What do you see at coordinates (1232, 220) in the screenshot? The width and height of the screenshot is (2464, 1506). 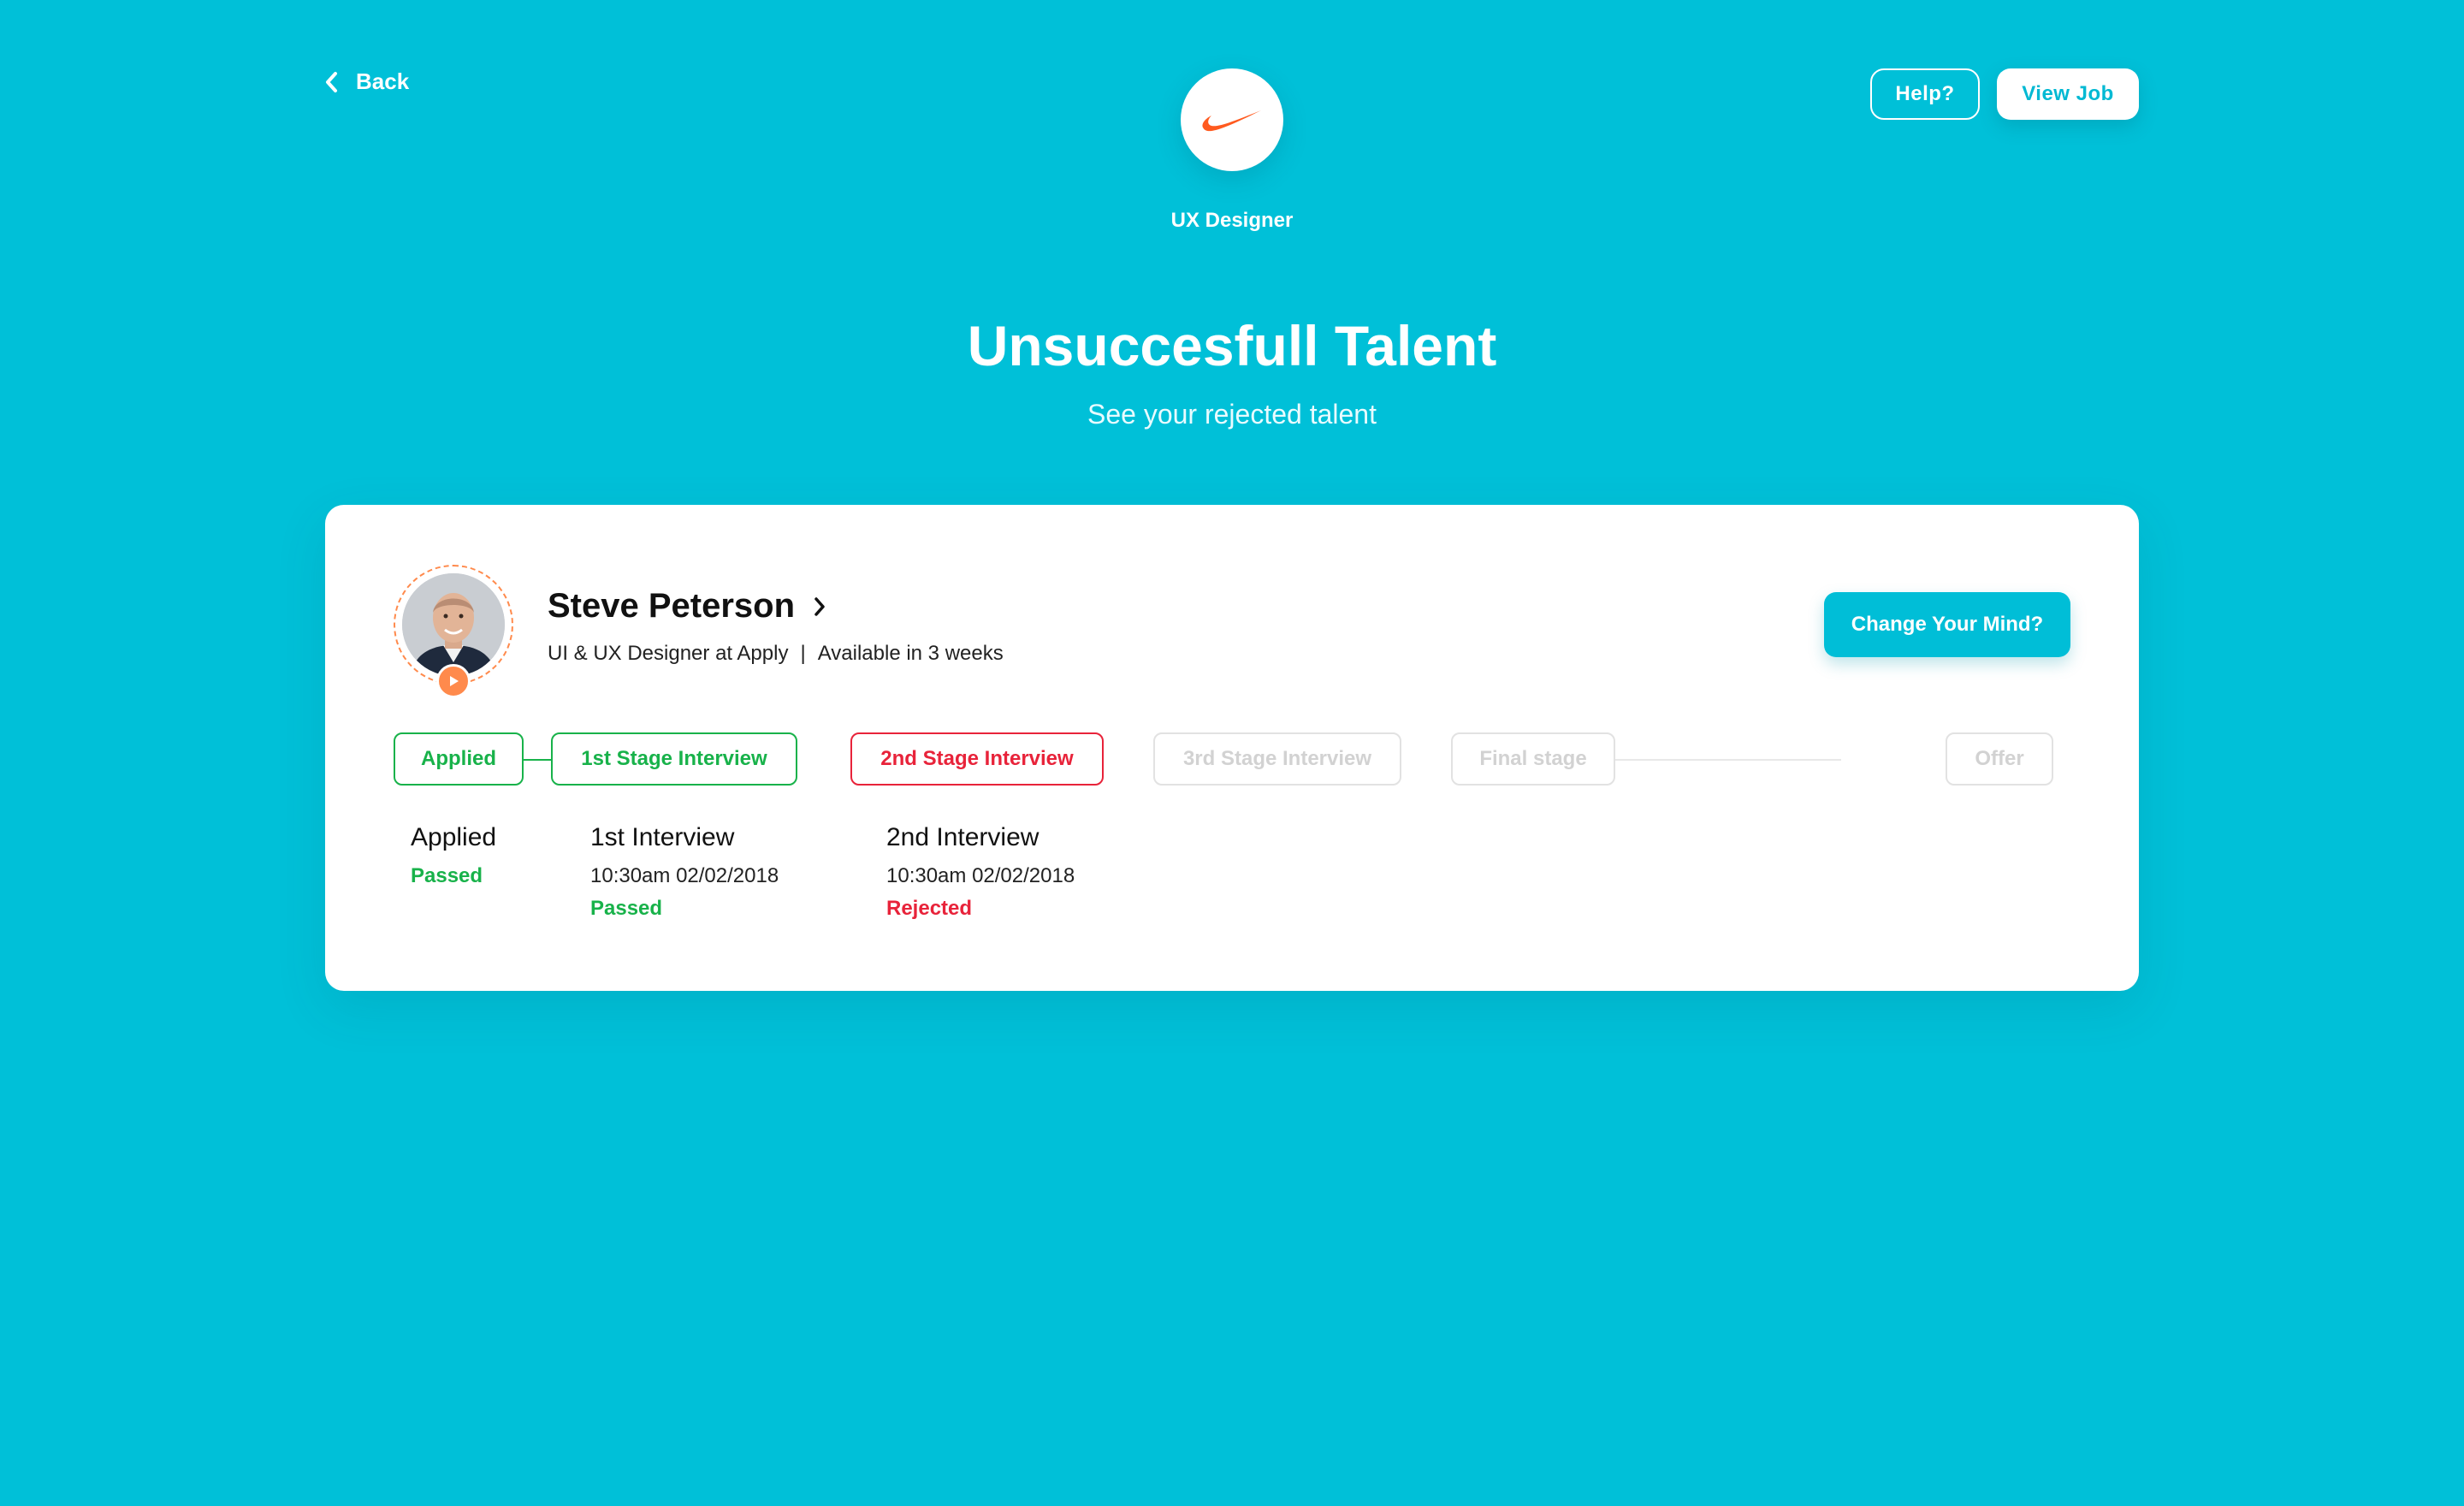 I see `job-title: UX Designer` at bounding box center [1232, 220].